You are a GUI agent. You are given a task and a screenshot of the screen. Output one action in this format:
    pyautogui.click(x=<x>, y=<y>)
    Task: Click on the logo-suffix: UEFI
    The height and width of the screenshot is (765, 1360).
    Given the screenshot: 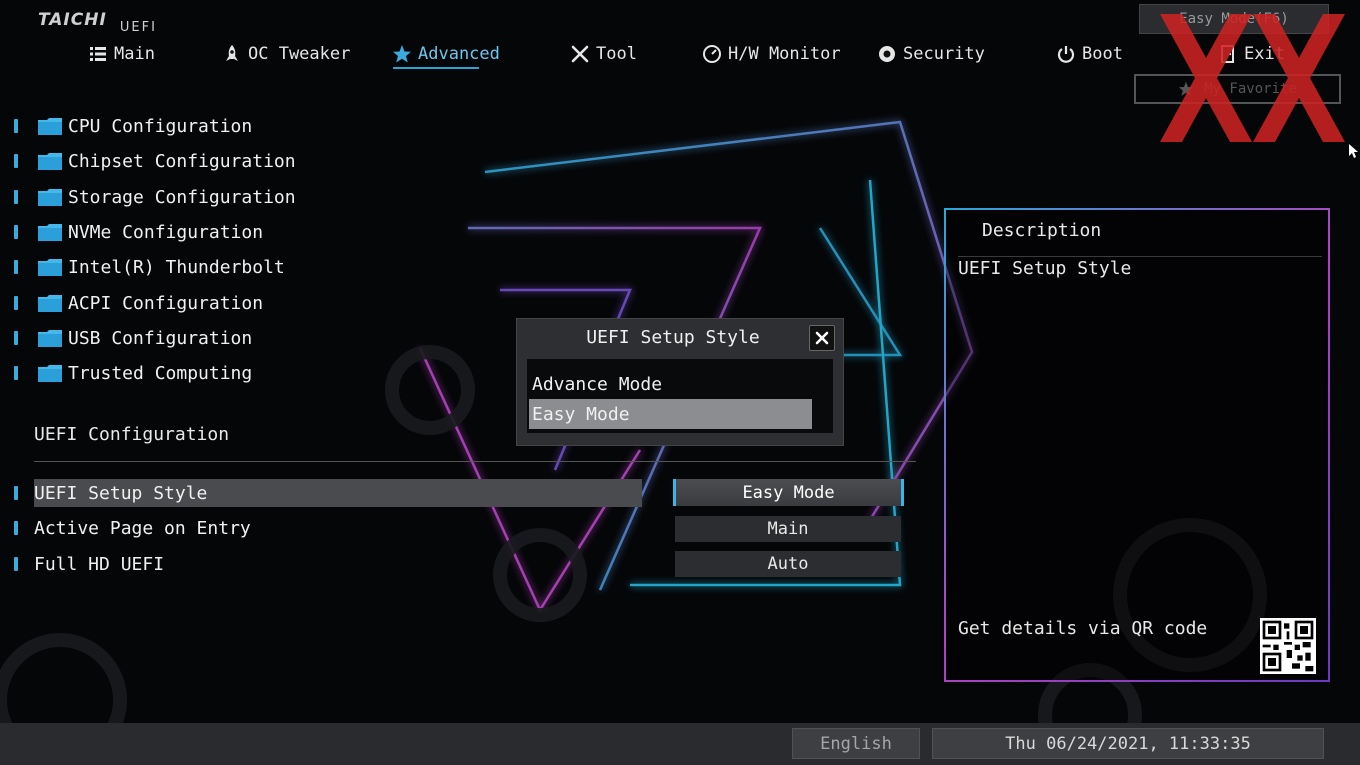 What is the action you would take?
    pyautogui.click(x=138, y=27)
    